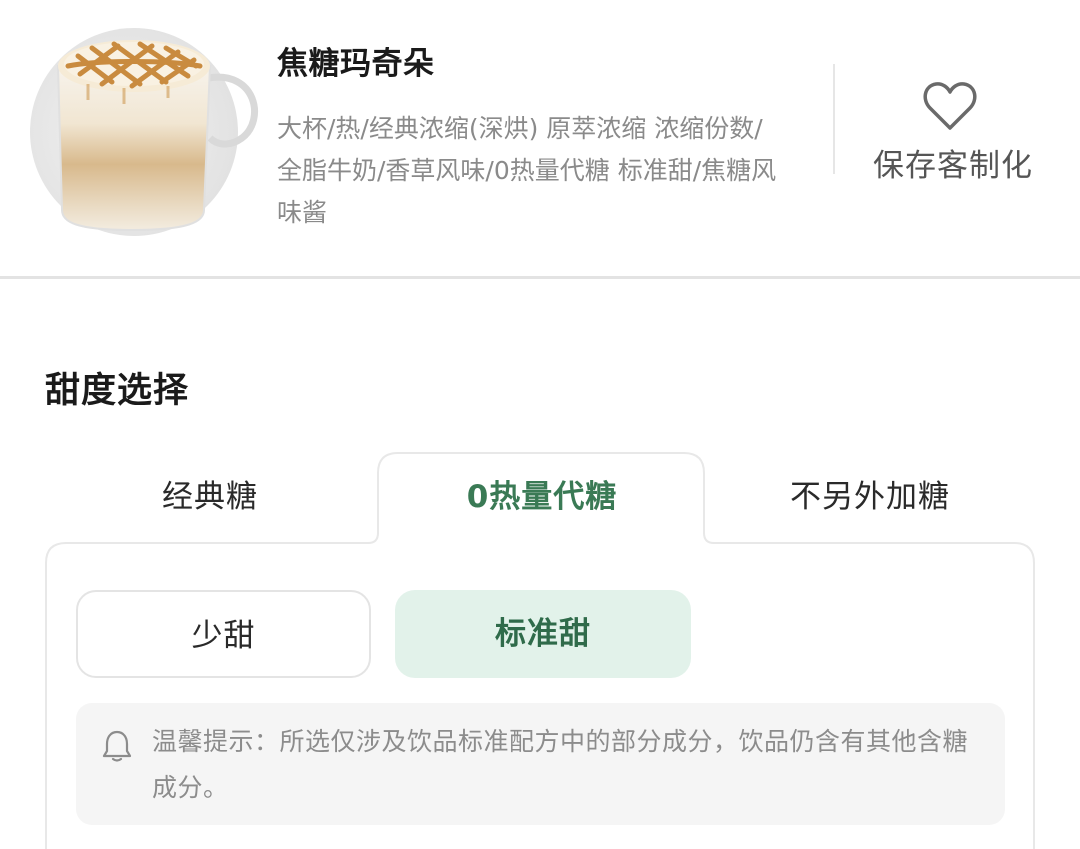 The height and width of the screenshot is (849, 1080). I want to click on sweetness-level-standard: 标准甜, so click(543, 634).